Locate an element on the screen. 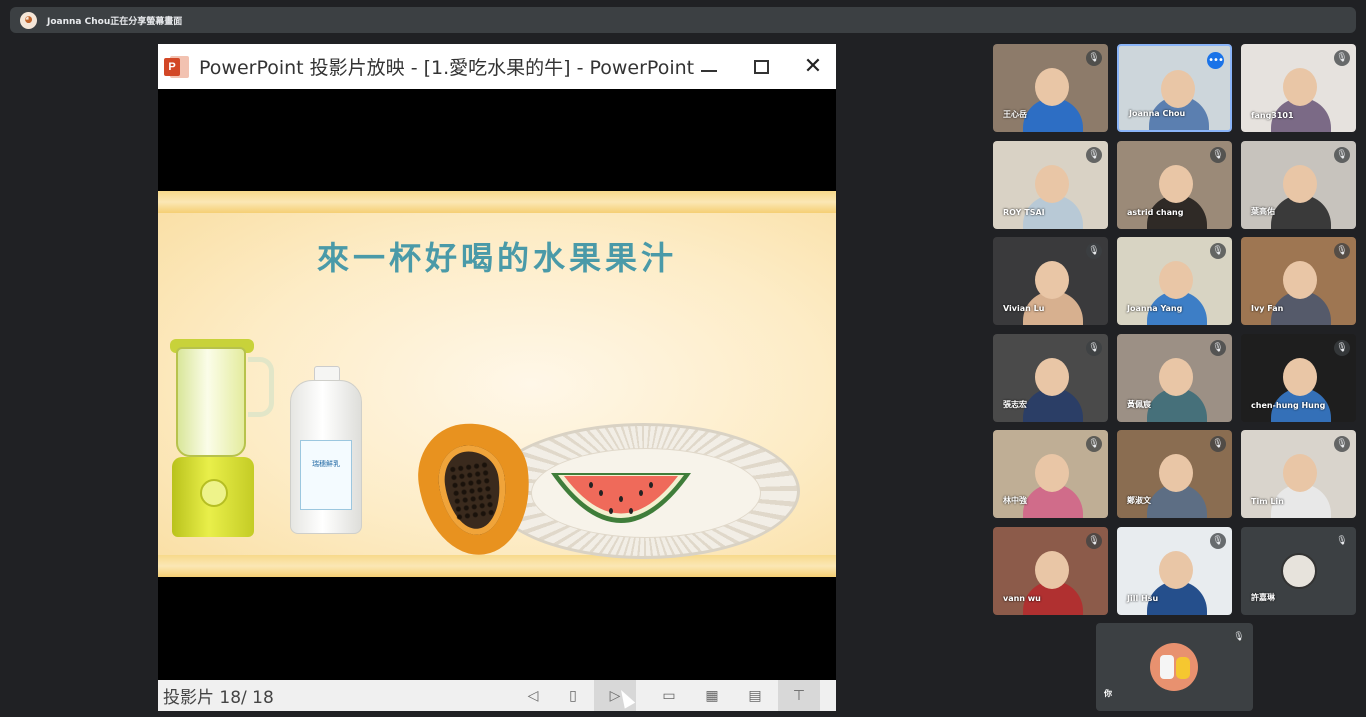 Image resolution: width=1366 pixels, height=717 pixels. milk-bottle-image: 瑞穗鮮乳 is located at coordinates (326, 451).